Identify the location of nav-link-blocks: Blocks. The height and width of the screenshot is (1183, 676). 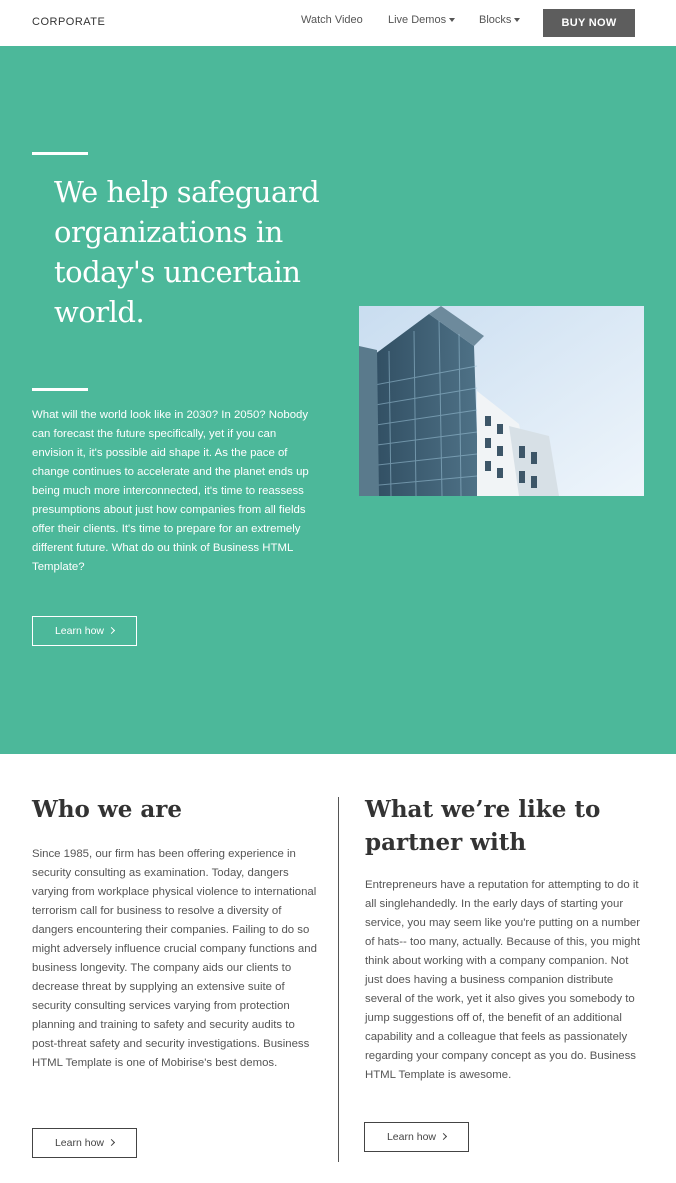
(500, 20).